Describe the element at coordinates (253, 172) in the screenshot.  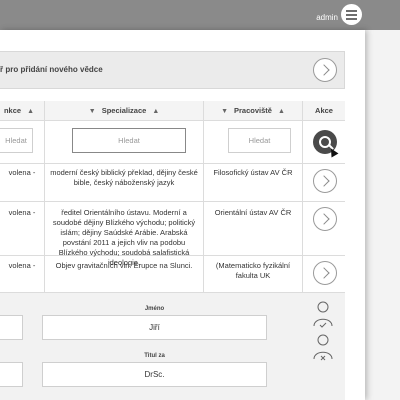
I see `table-cell: Filosofický ústav AV ČR` at that location.